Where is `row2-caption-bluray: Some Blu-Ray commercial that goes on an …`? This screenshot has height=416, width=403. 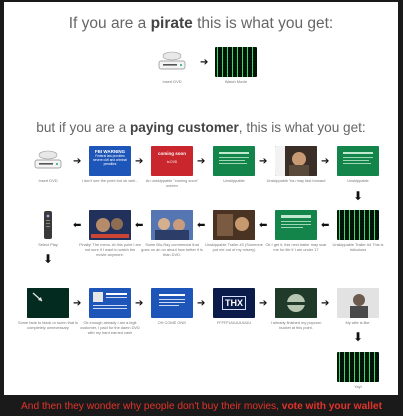
row2-caption-bluray: Some Blu-Ray commercial that goes on an … is located at coordinates (172, 249).